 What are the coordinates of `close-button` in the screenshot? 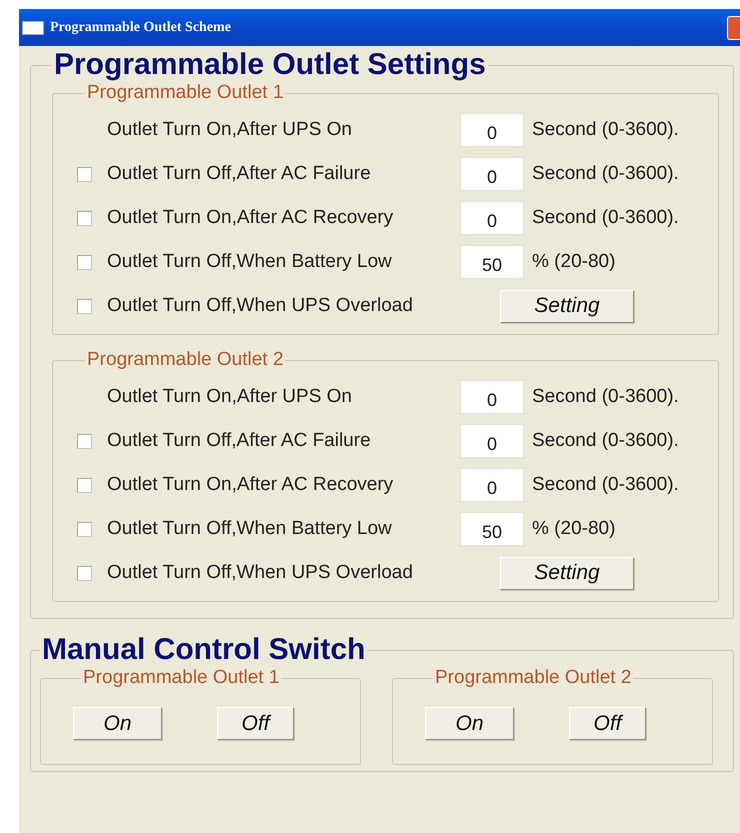 It's located at (733, 28).